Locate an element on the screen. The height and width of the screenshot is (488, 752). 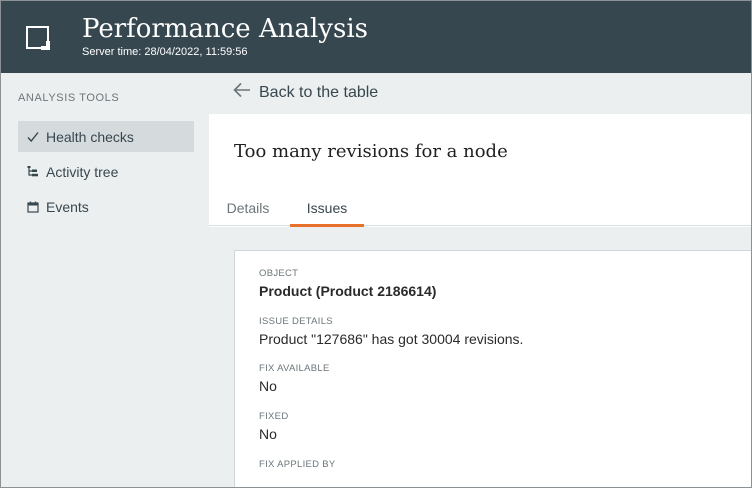
tab-details: Details is located at coordinates (248, 213).